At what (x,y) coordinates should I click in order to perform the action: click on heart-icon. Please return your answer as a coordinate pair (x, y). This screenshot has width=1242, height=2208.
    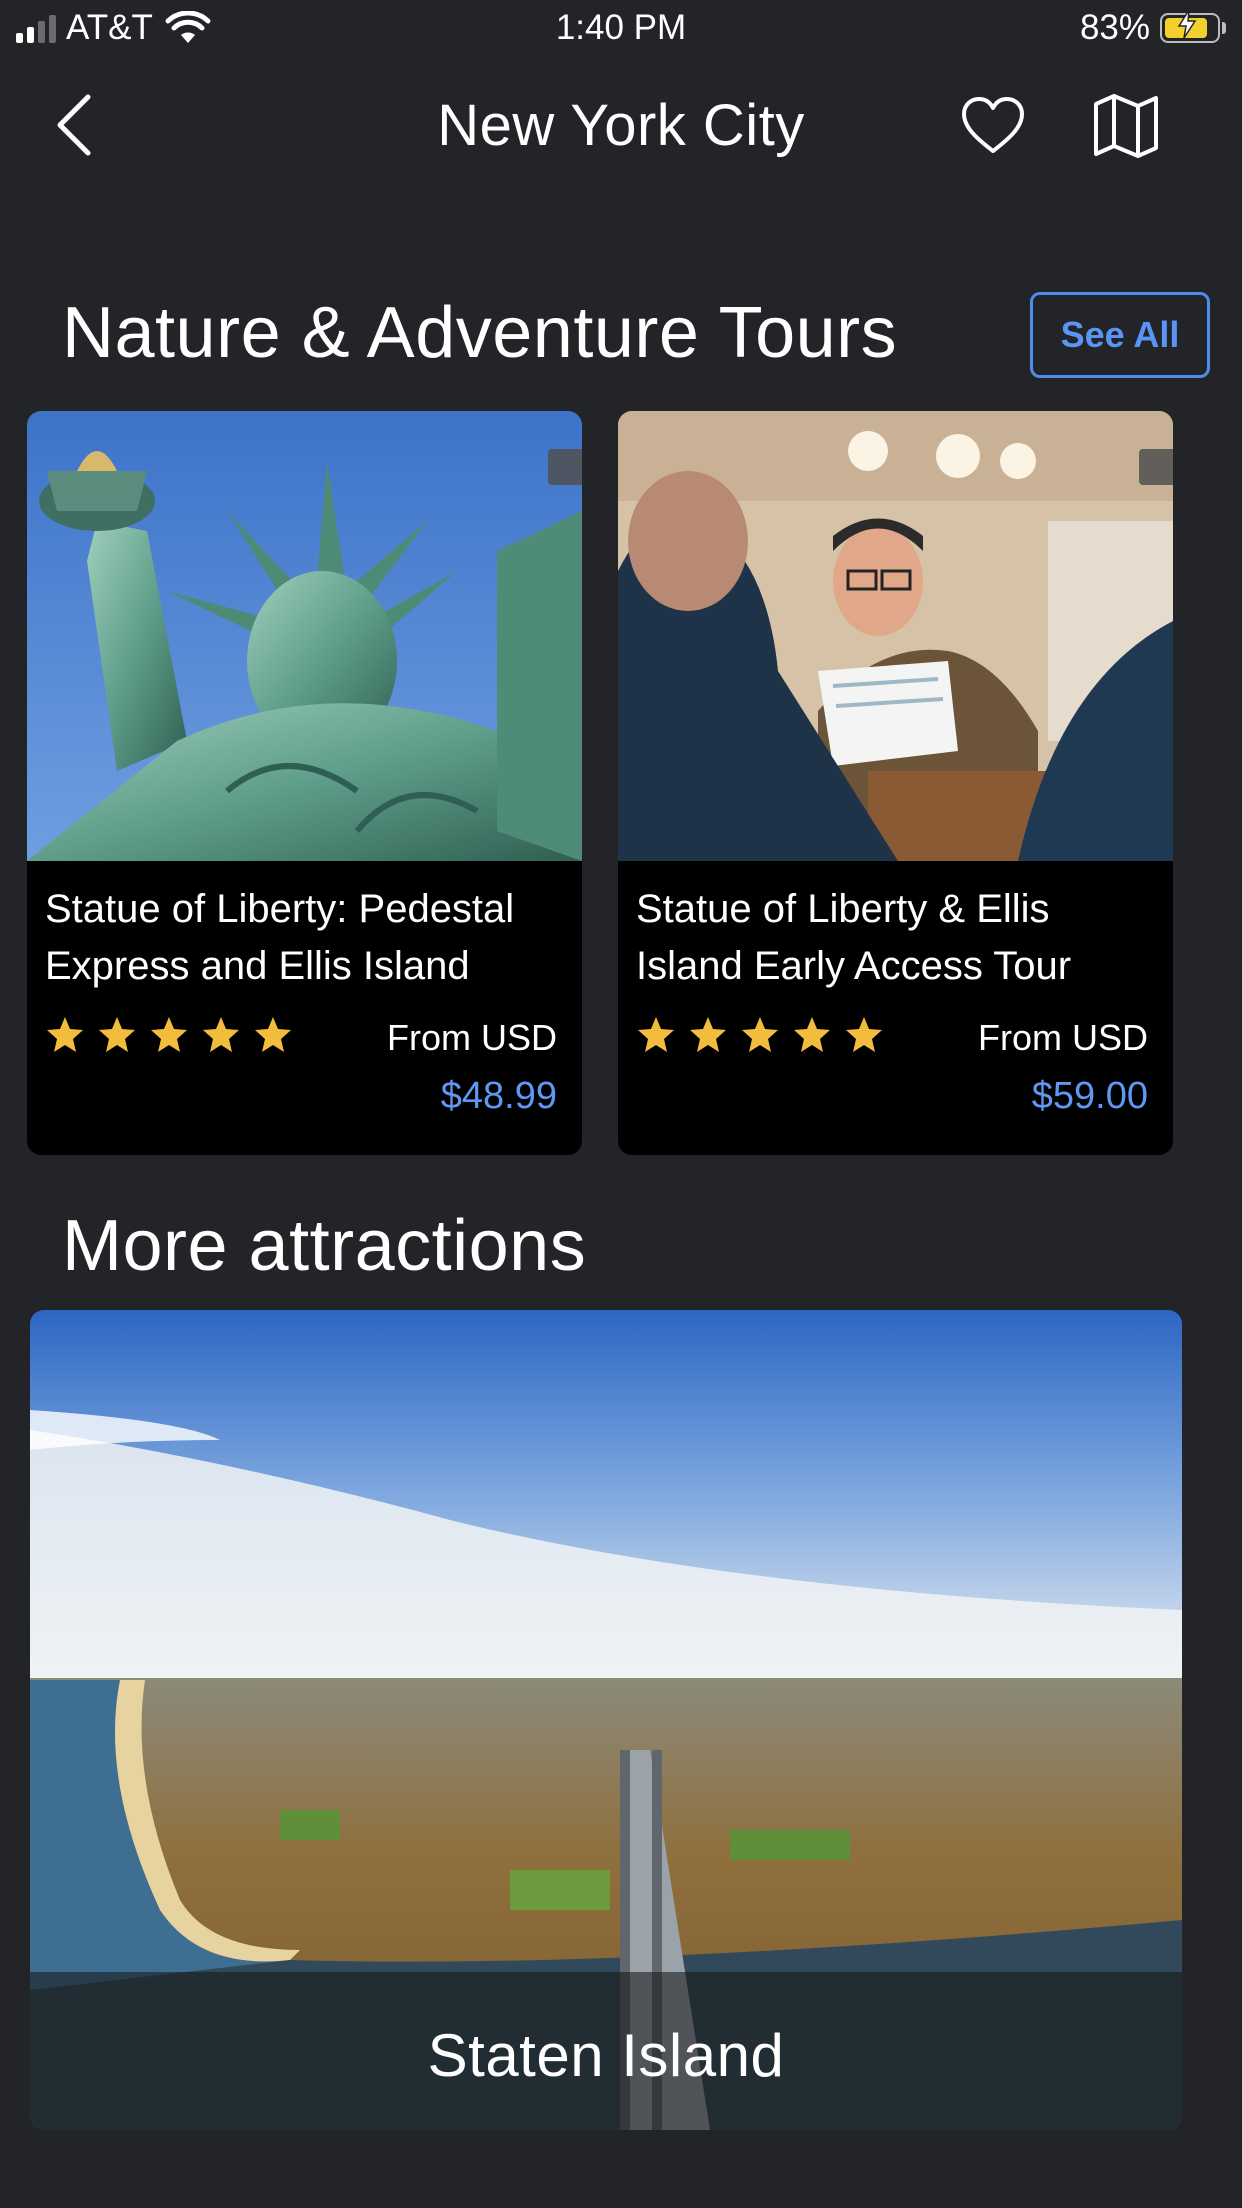
    Looking at the image, I should click on (993, 125).